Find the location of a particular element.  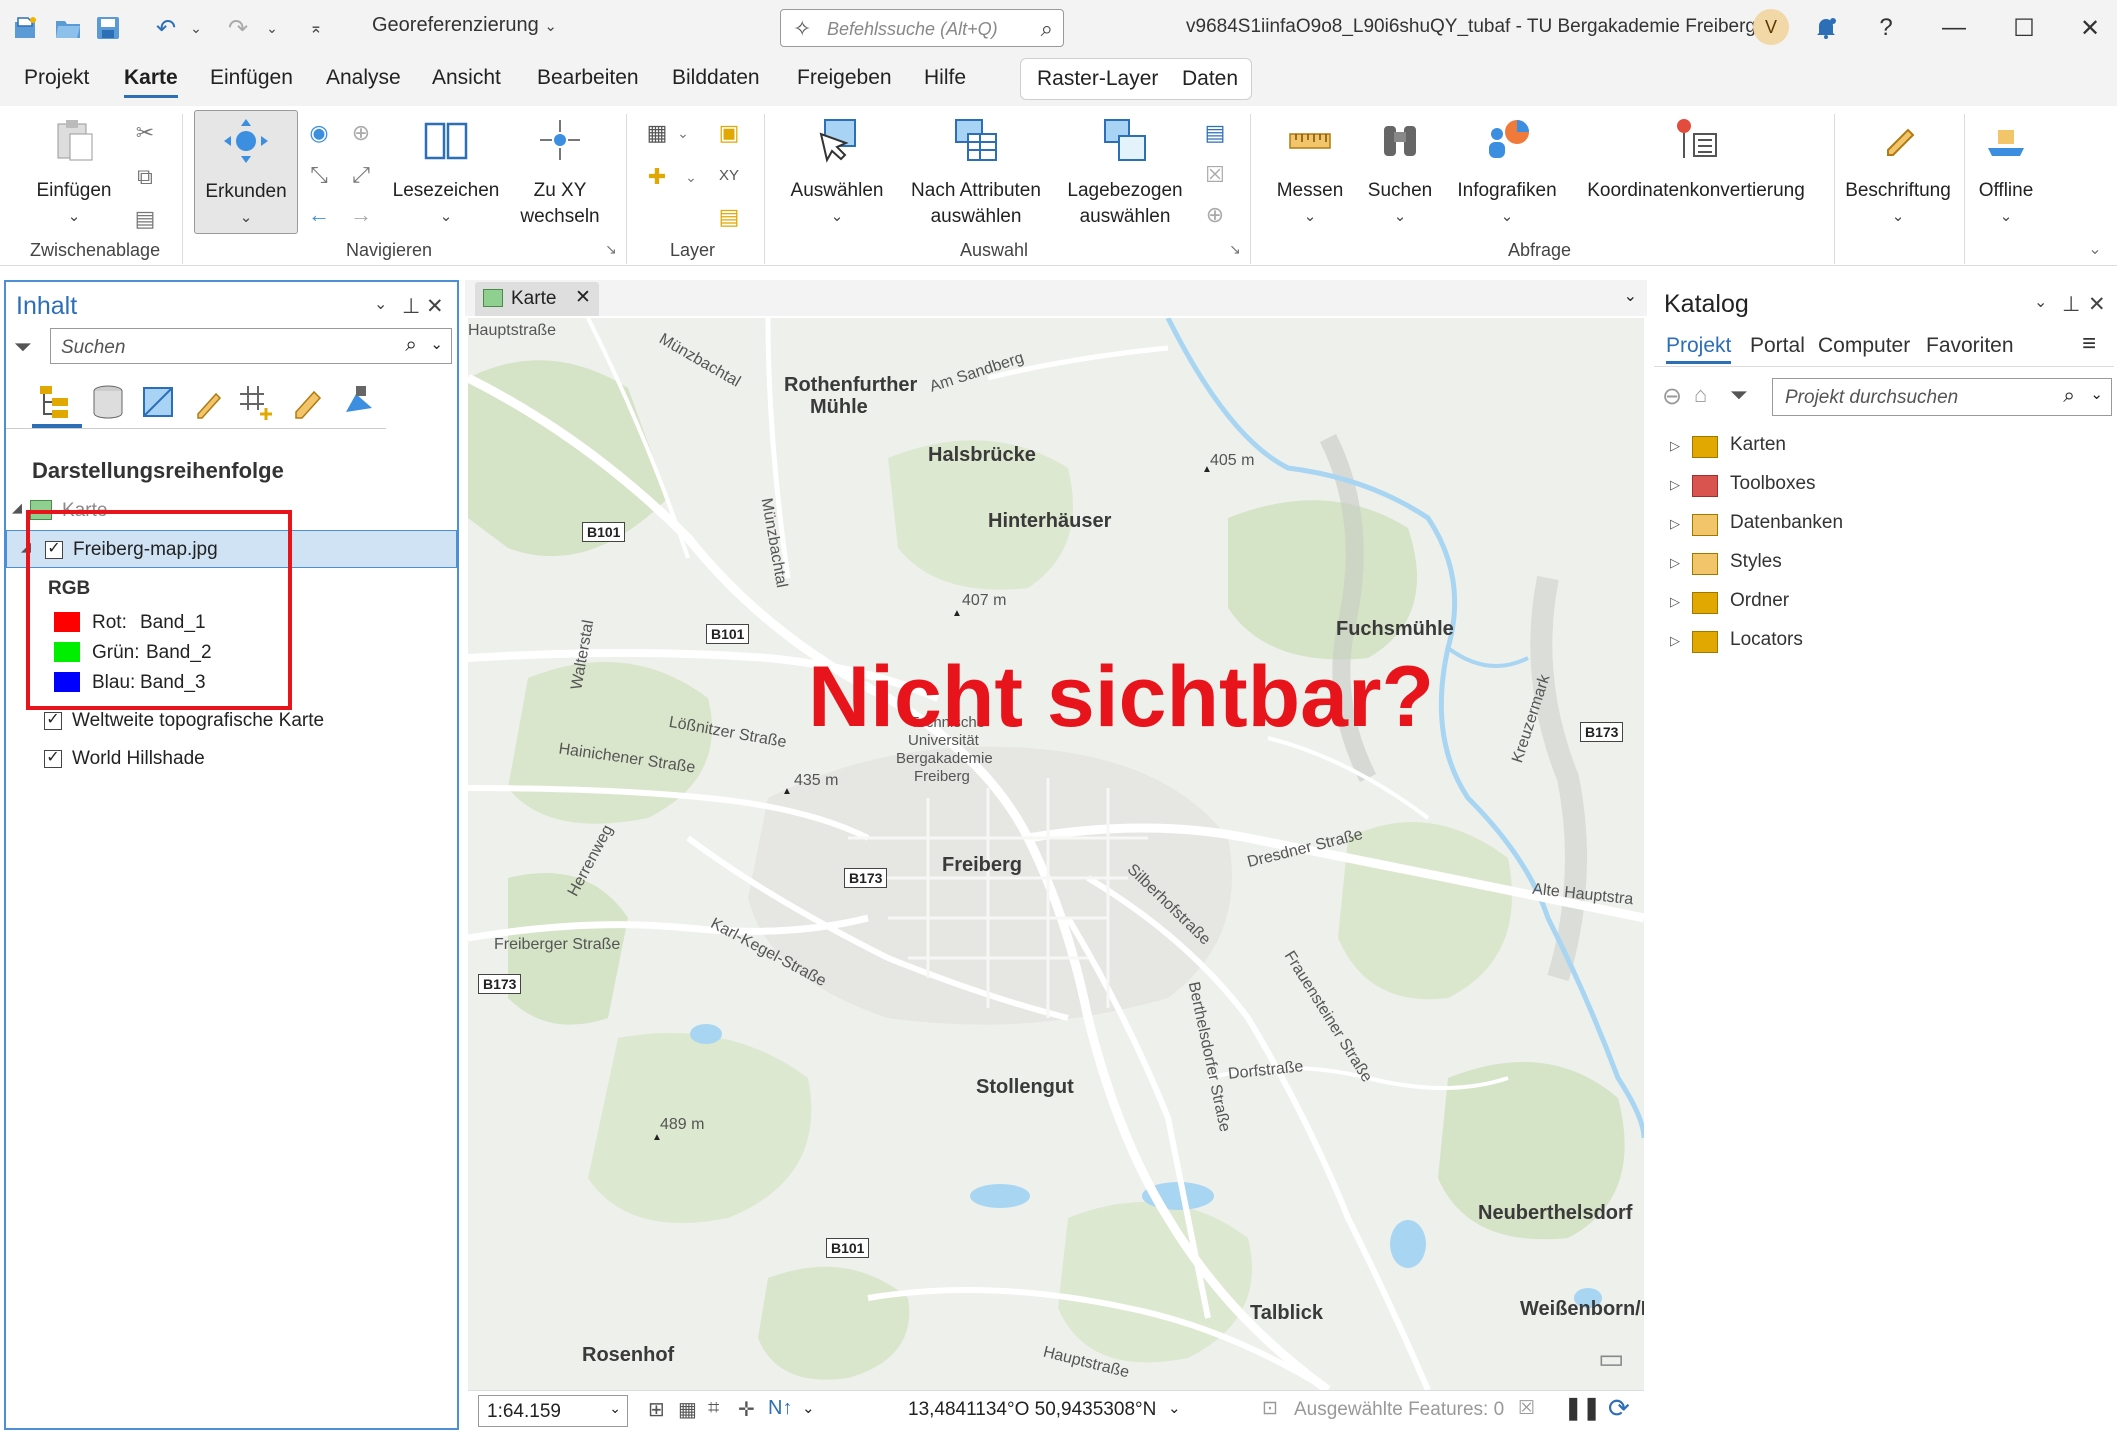

ribbon-collapse-icon: ⌄ is located at coordinates (2095, 249).